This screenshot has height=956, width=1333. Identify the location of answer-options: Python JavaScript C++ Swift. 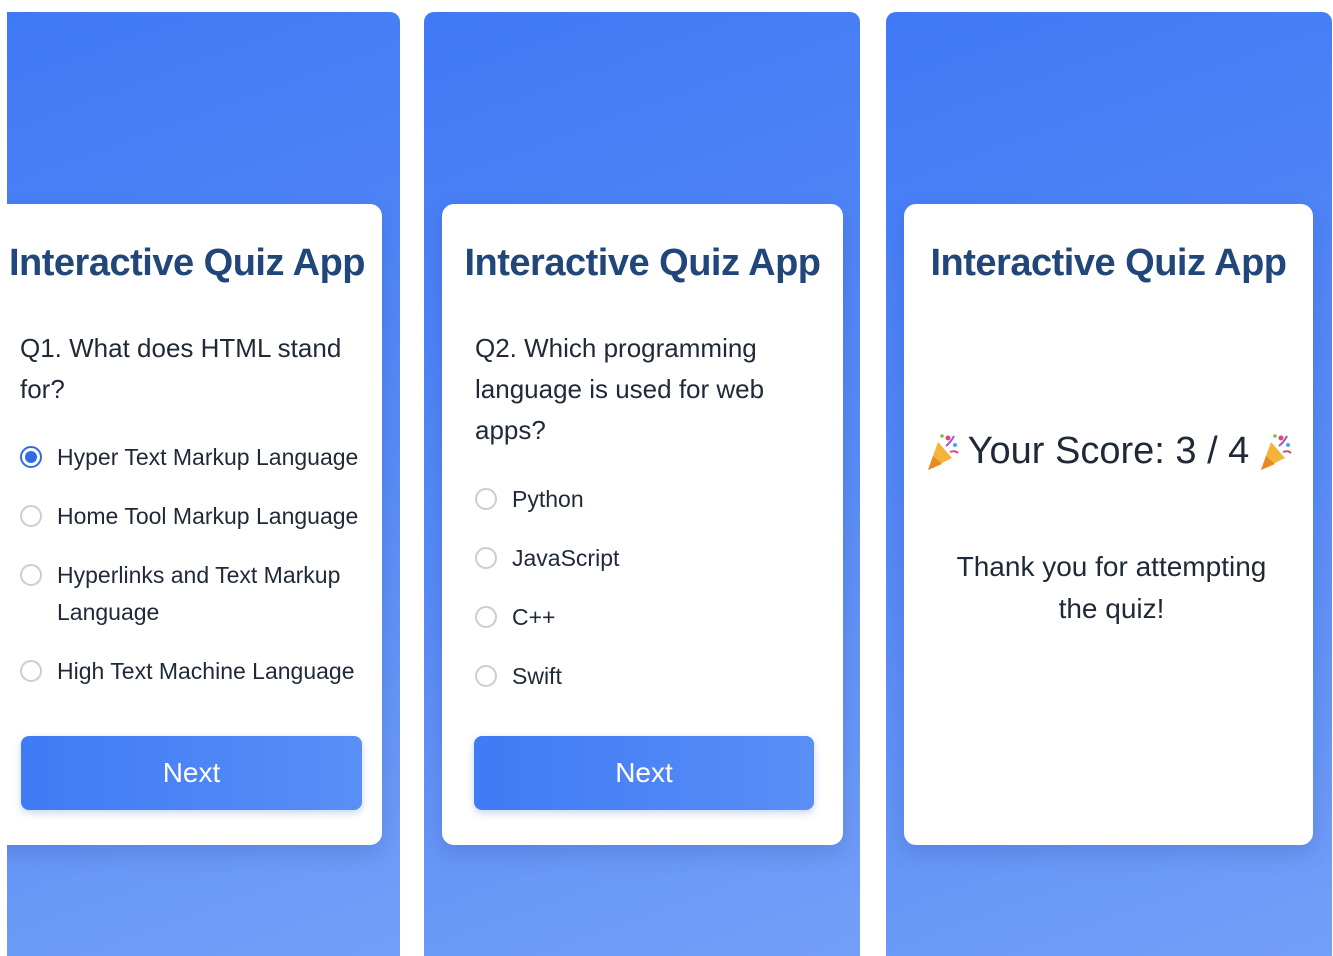
(649, 599).